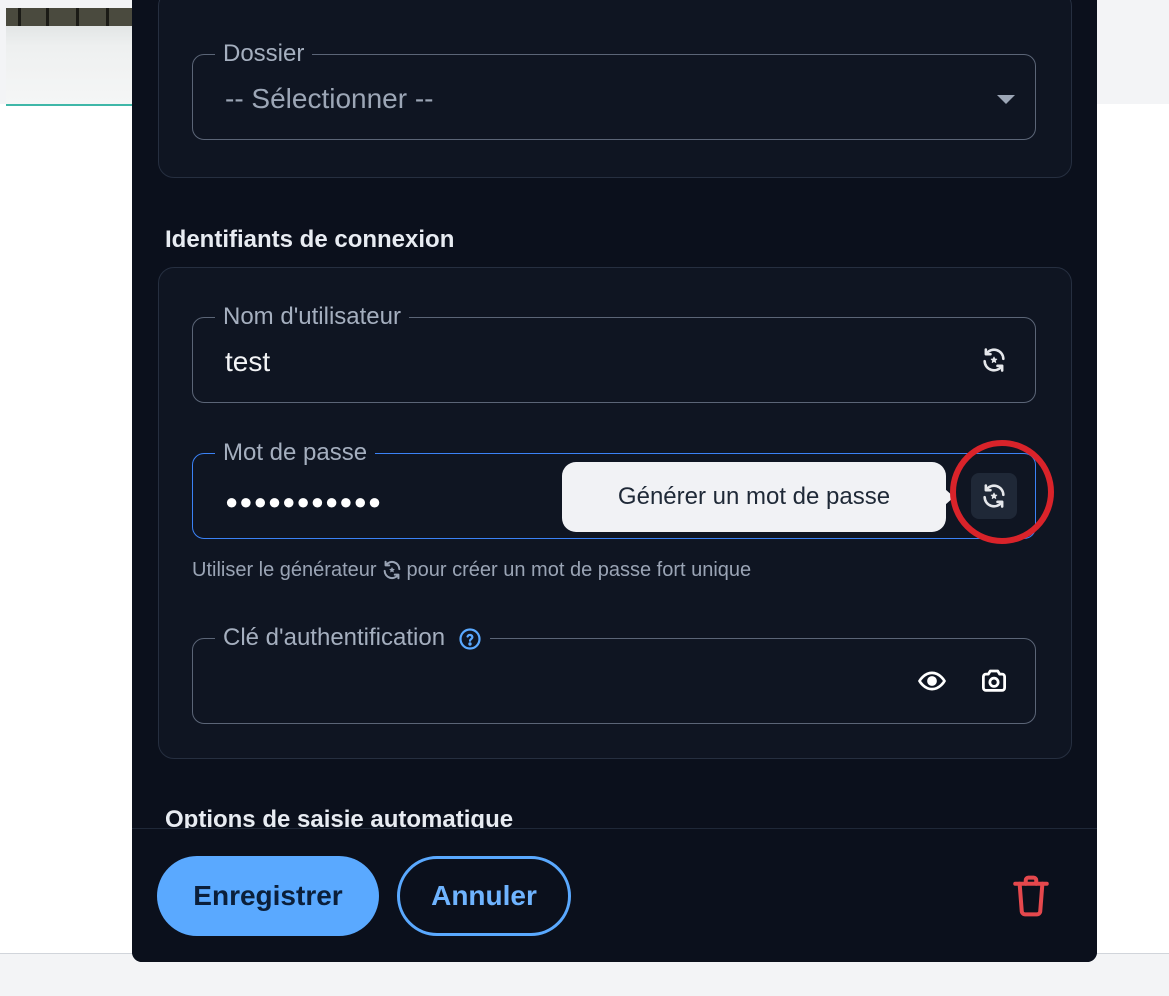 Image resolution: width=1169 pixels, height=996 pixels. I want to click on folder-card: Dossier -- Sélectionner --, so click(615, 89).